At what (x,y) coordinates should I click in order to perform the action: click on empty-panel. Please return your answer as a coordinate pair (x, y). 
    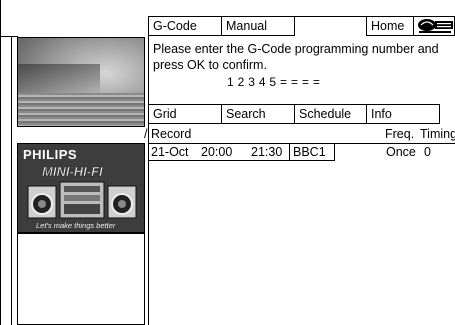
    Looking at the image, I should click on (81, 279).